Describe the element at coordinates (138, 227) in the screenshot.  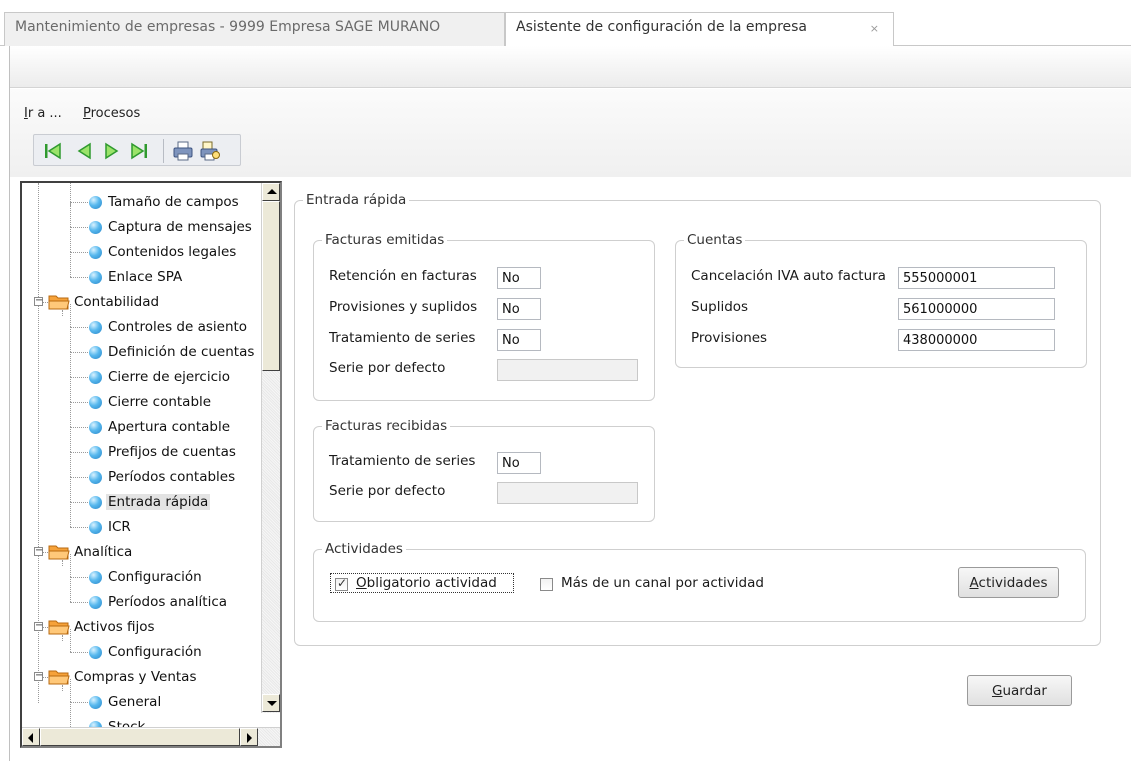
I see `tree-leaf-node: Captura de mensajes` at that location.